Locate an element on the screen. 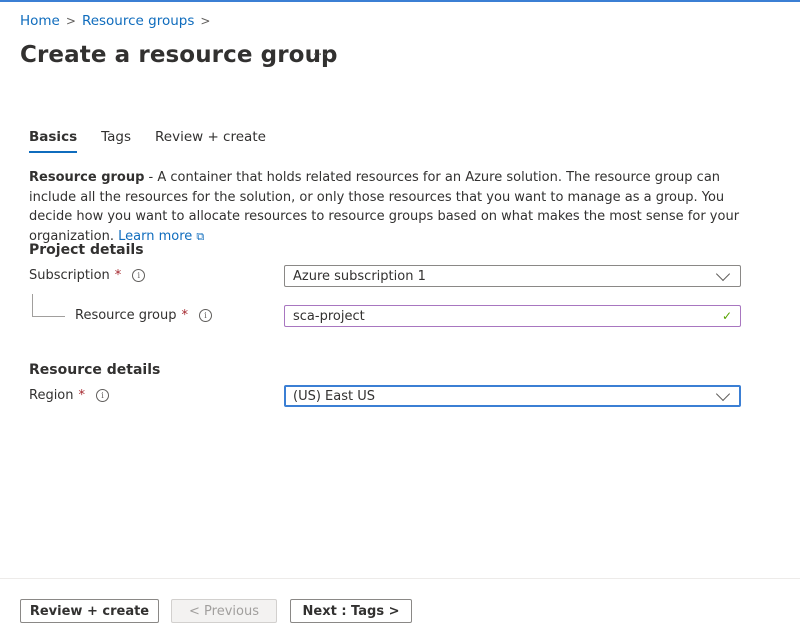 The image size is (800, 642). breadcrumb: Home > Resource groups > is located at coordinates (115, 21).